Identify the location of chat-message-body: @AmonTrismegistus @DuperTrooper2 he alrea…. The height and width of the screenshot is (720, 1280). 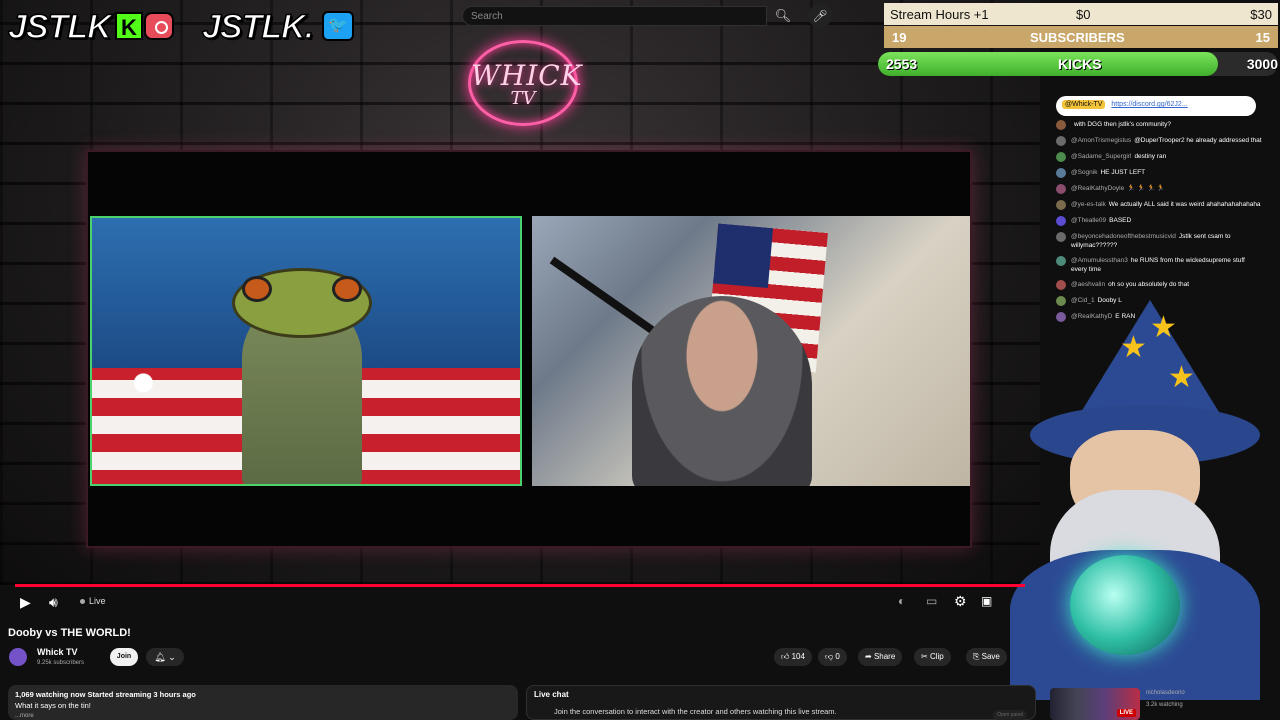
(1166, 141).